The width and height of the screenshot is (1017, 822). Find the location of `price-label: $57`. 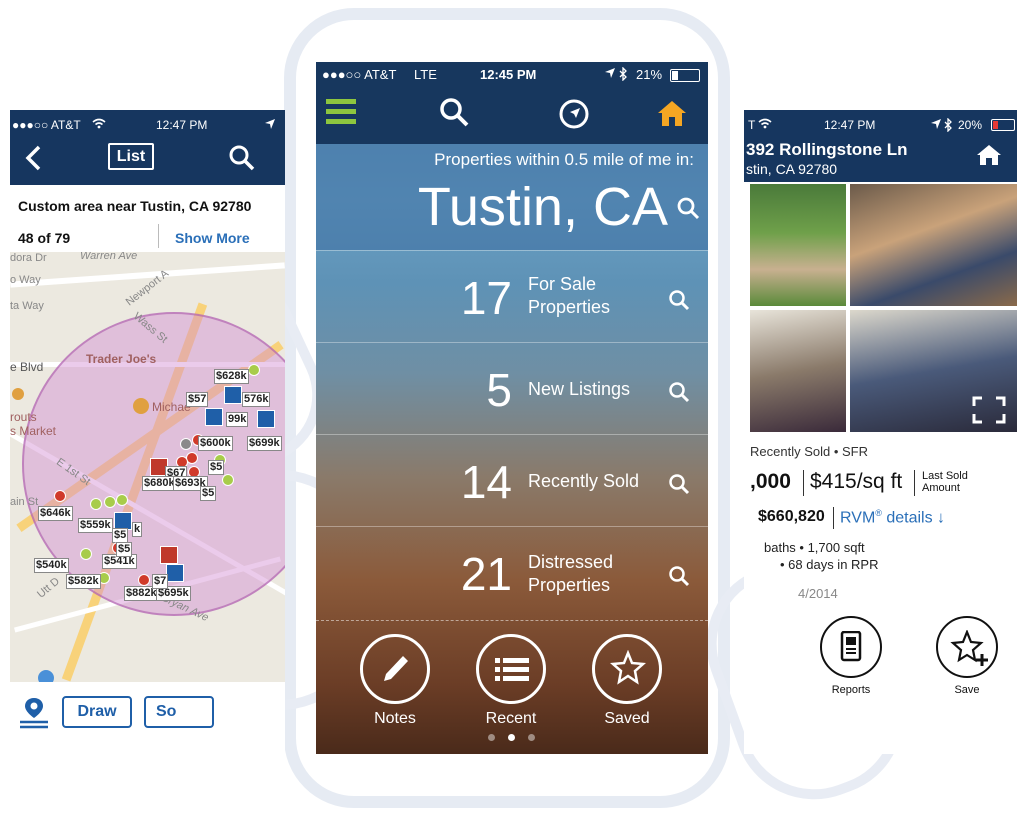

price-label: $57 is located at coordinates (197, 399).